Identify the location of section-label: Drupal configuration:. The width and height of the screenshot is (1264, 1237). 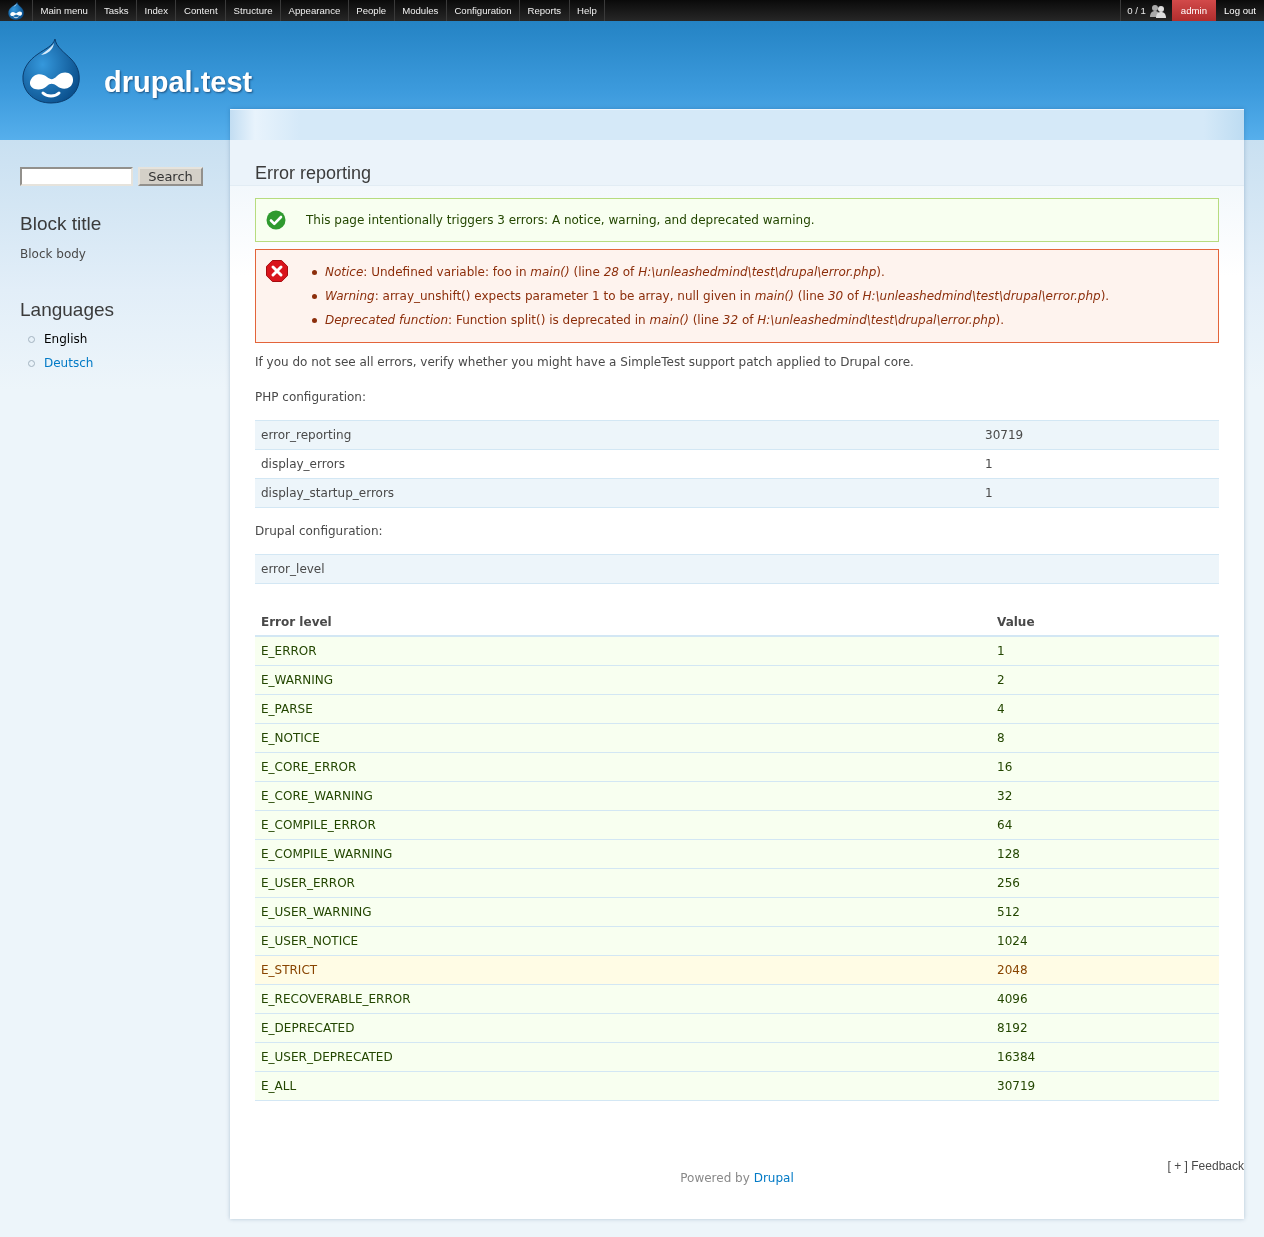
(319, 531).